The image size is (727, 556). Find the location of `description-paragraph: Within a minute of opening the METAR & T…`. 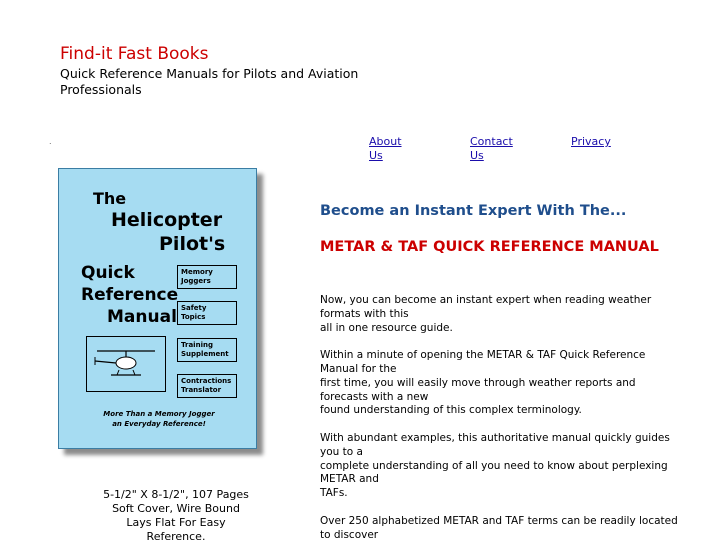

description-paragraph: Within a minute of opening the METAR & T… is located at coordinates (501, 383).